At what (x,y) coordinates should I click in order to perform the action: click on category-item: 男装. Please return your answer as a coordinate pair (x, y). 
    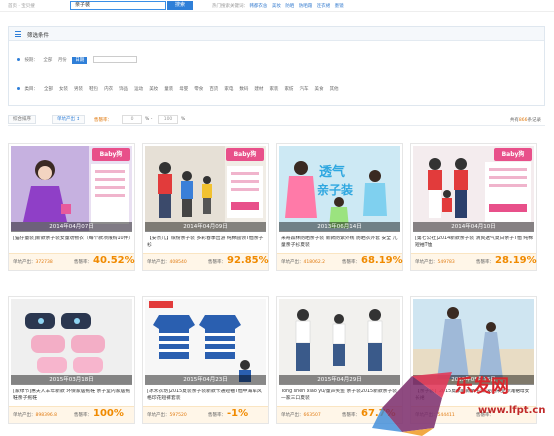
    Looking at the image, I should click on (78, 89).